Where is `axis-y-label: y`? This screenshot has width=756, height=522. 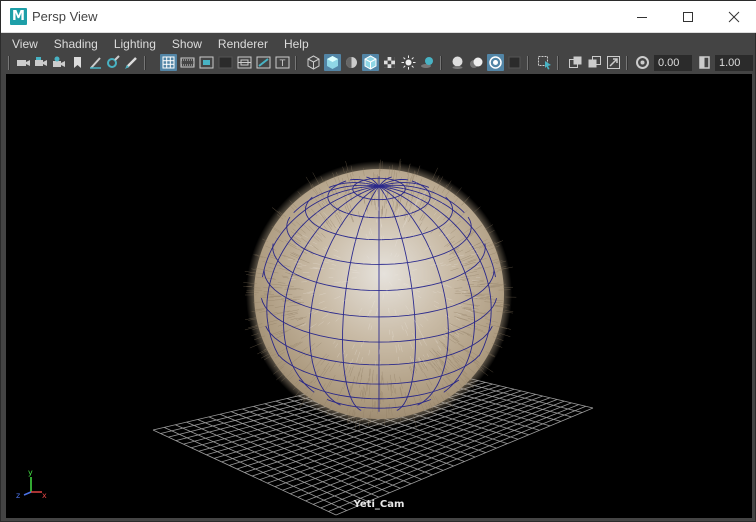 axis-y-label: y is located at coordinates (30, 472).